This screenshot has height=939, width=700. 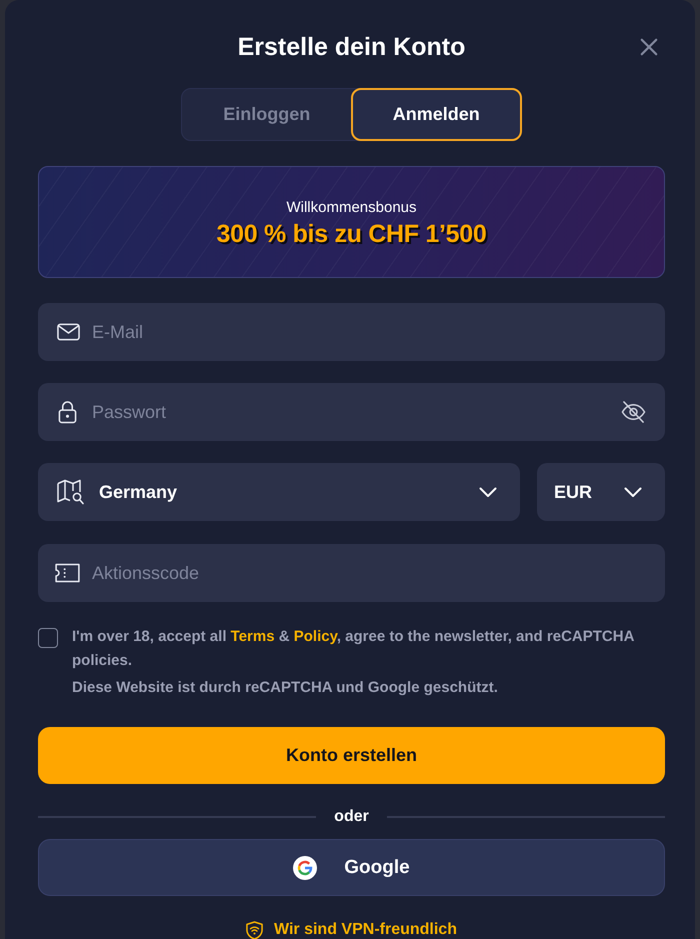 I want to click on tab: Anmelden, so click(x=436, y=114).